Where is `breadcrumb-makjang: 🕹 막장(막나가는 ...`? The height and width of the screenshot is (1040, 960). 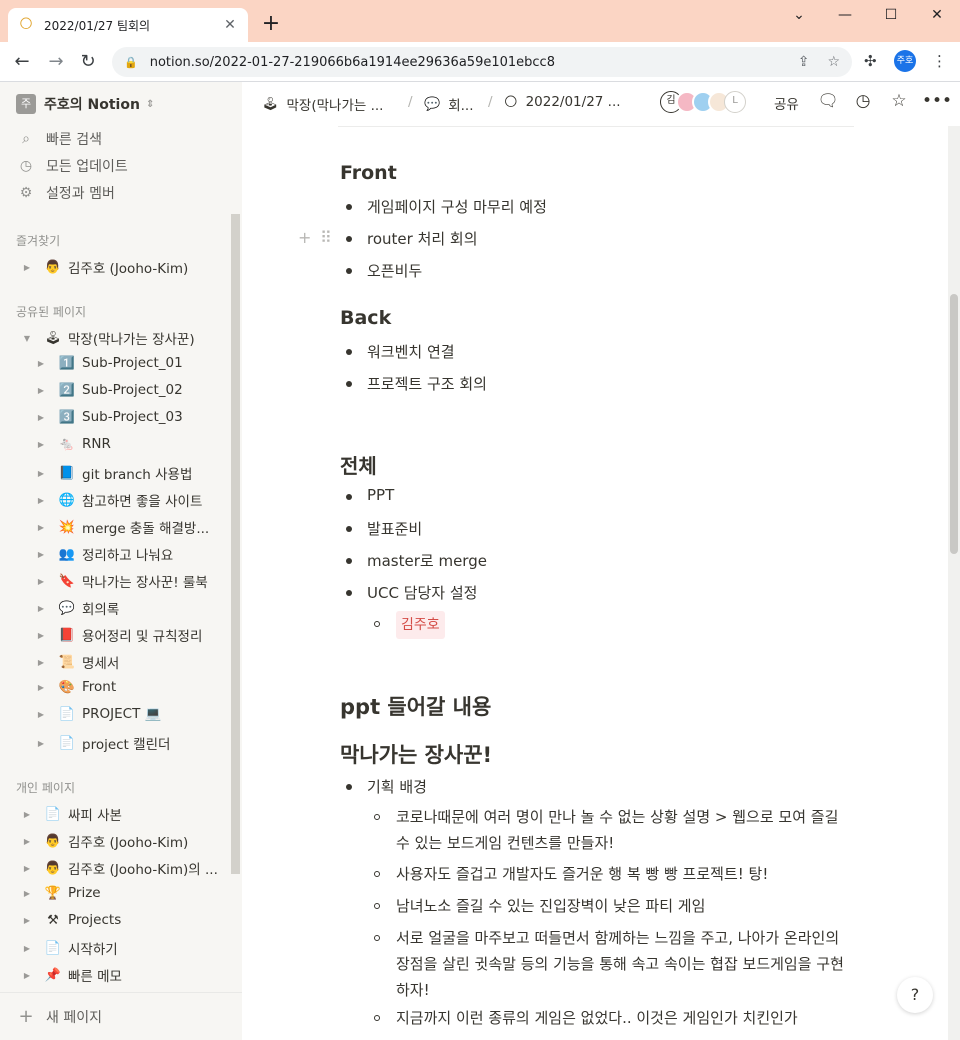
breadcrumb-makjang: 🕹 막장(막나가는 ... is located at coordinates (322, 104).